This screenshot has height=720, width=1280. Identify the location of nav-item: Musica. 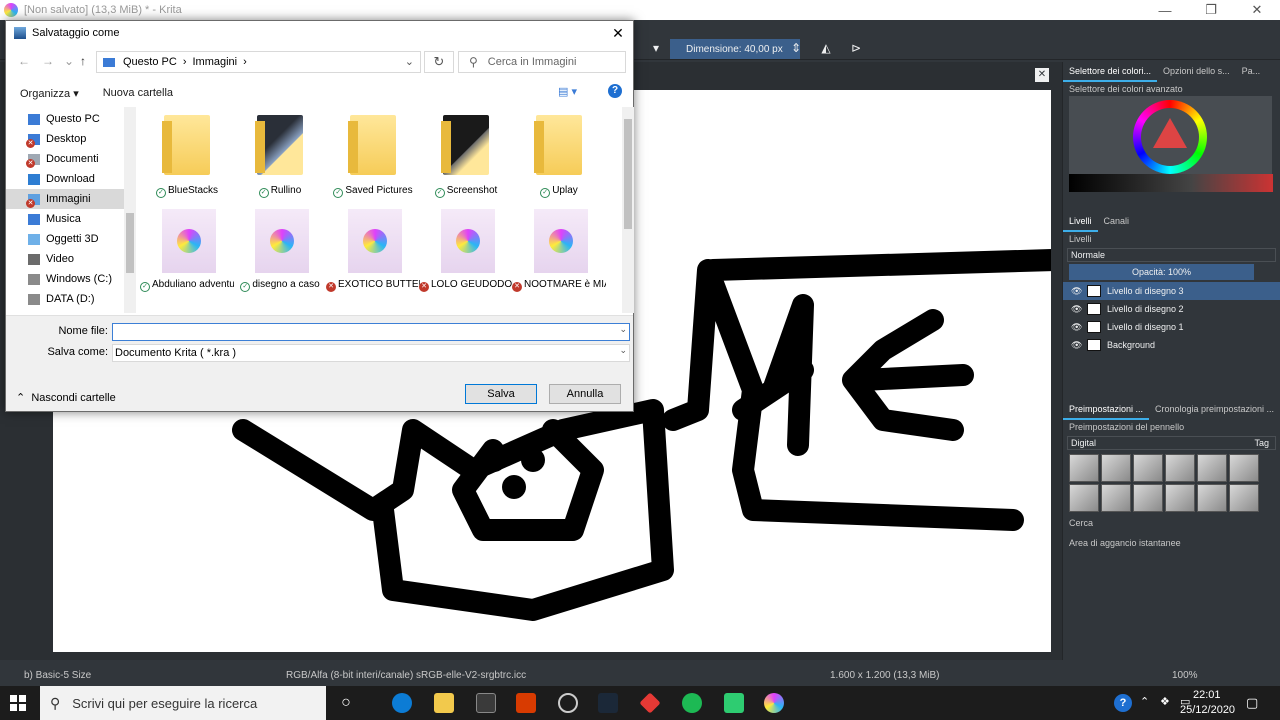
(71, 219).